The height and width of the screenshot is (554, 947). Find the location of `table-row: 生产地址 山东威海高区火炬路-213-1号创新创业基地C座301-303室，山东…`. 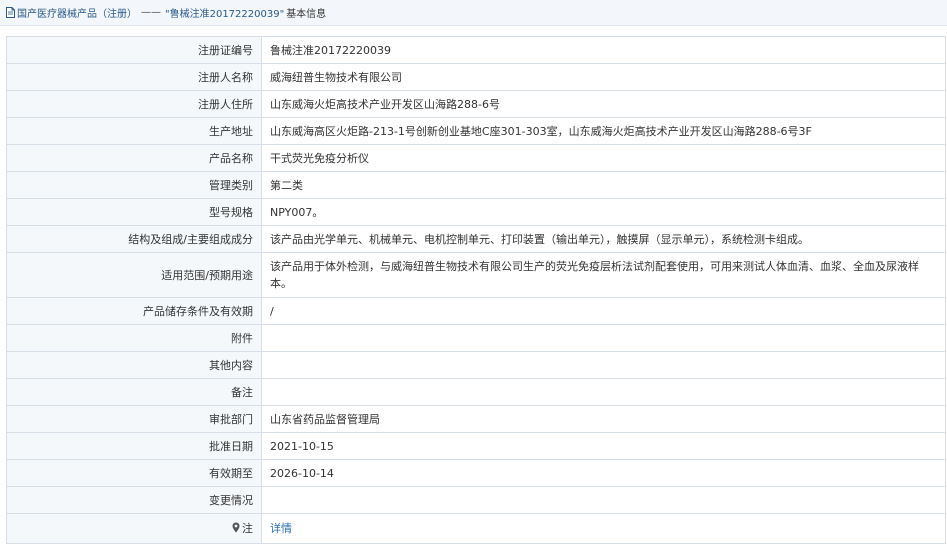

table-row: 生产地址 山东威海高区火炬路-213-1号创新创业基地C座301-303室，山东… is located at coordinates (476, 131).